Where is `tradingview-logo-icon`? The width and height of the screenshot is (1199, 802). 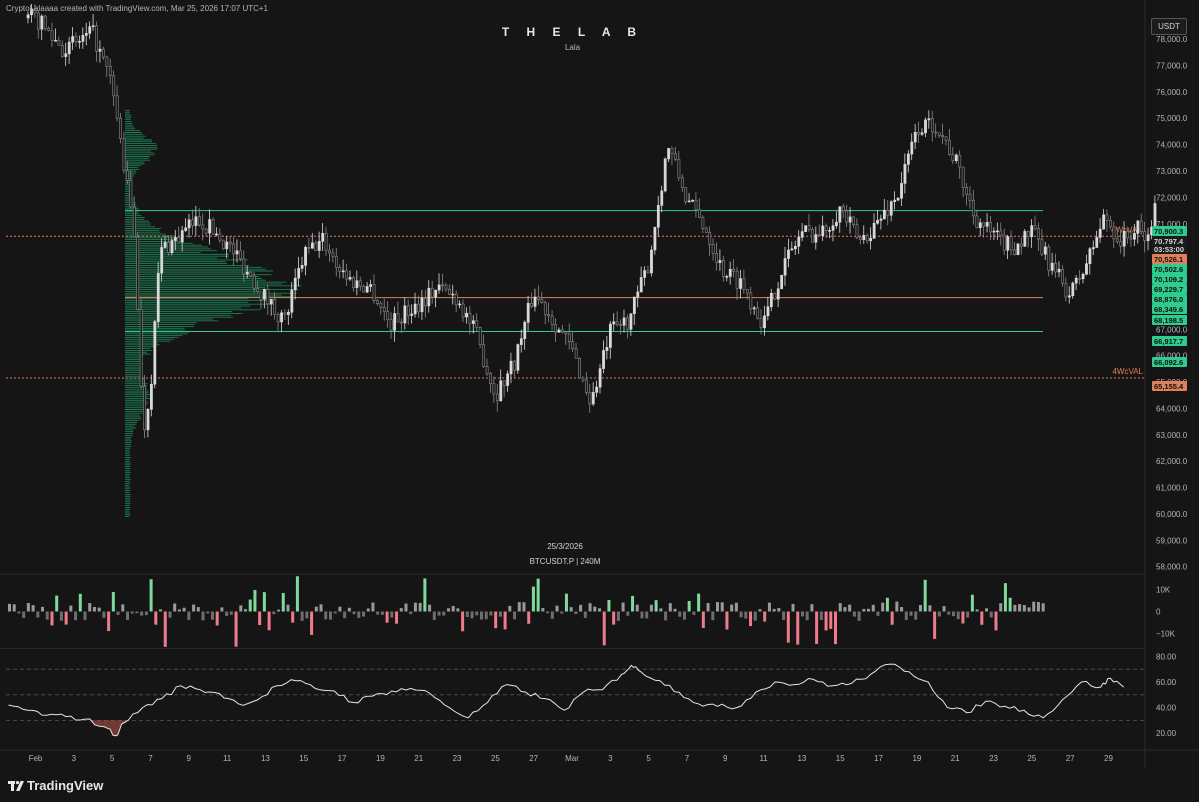
tradingview-logo-icon is located at coordinates (16, 786).